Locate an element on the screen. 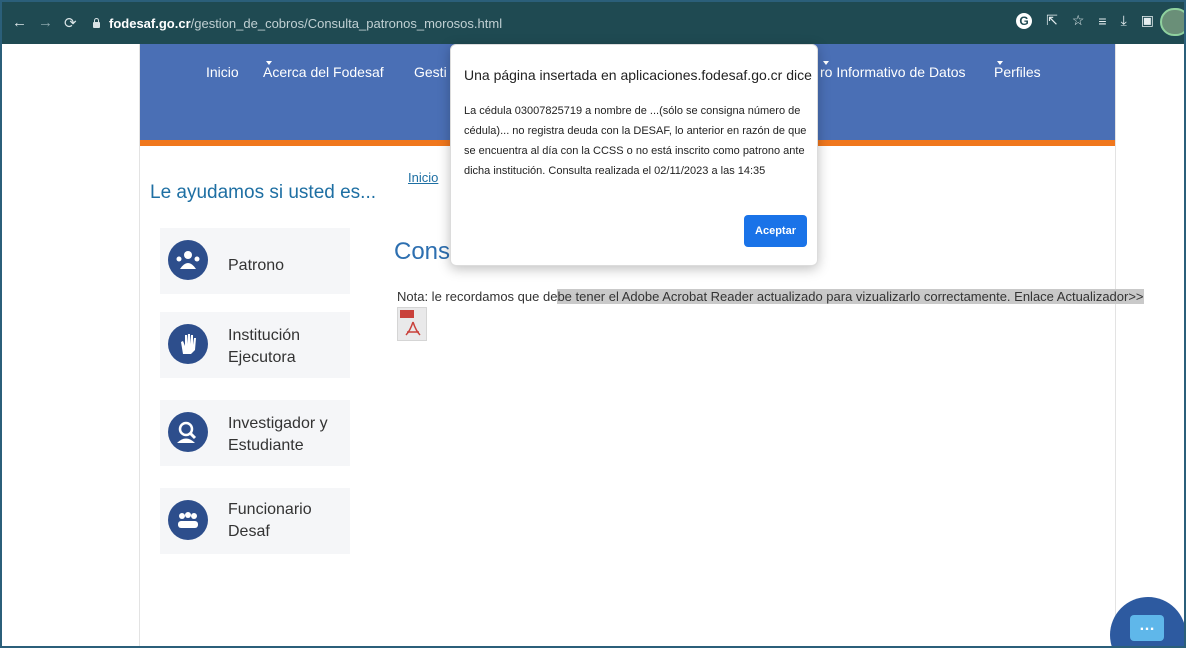 The image size is (1186, 648). sidebar-item-patrono: Patrono is located at coordinates (255, 261).